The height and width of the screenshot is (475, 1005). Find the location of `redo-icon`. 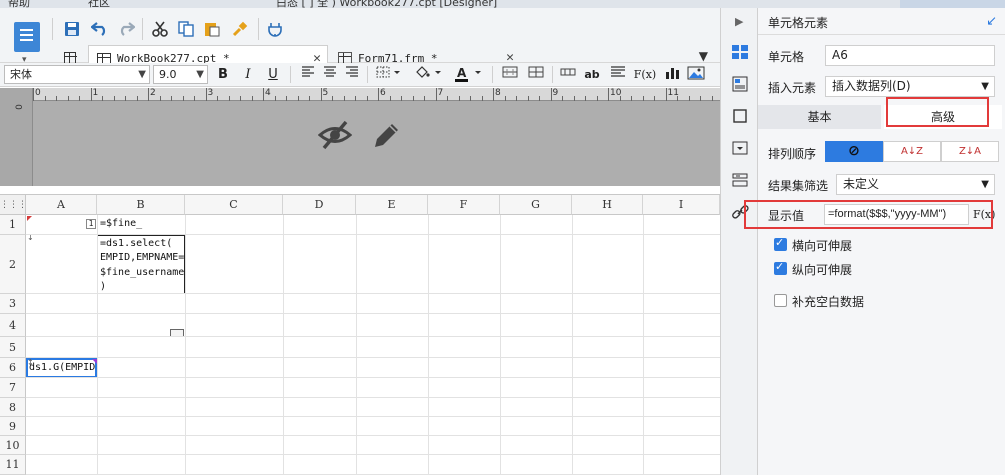

redo-icon is located at coordinates (126, 29).